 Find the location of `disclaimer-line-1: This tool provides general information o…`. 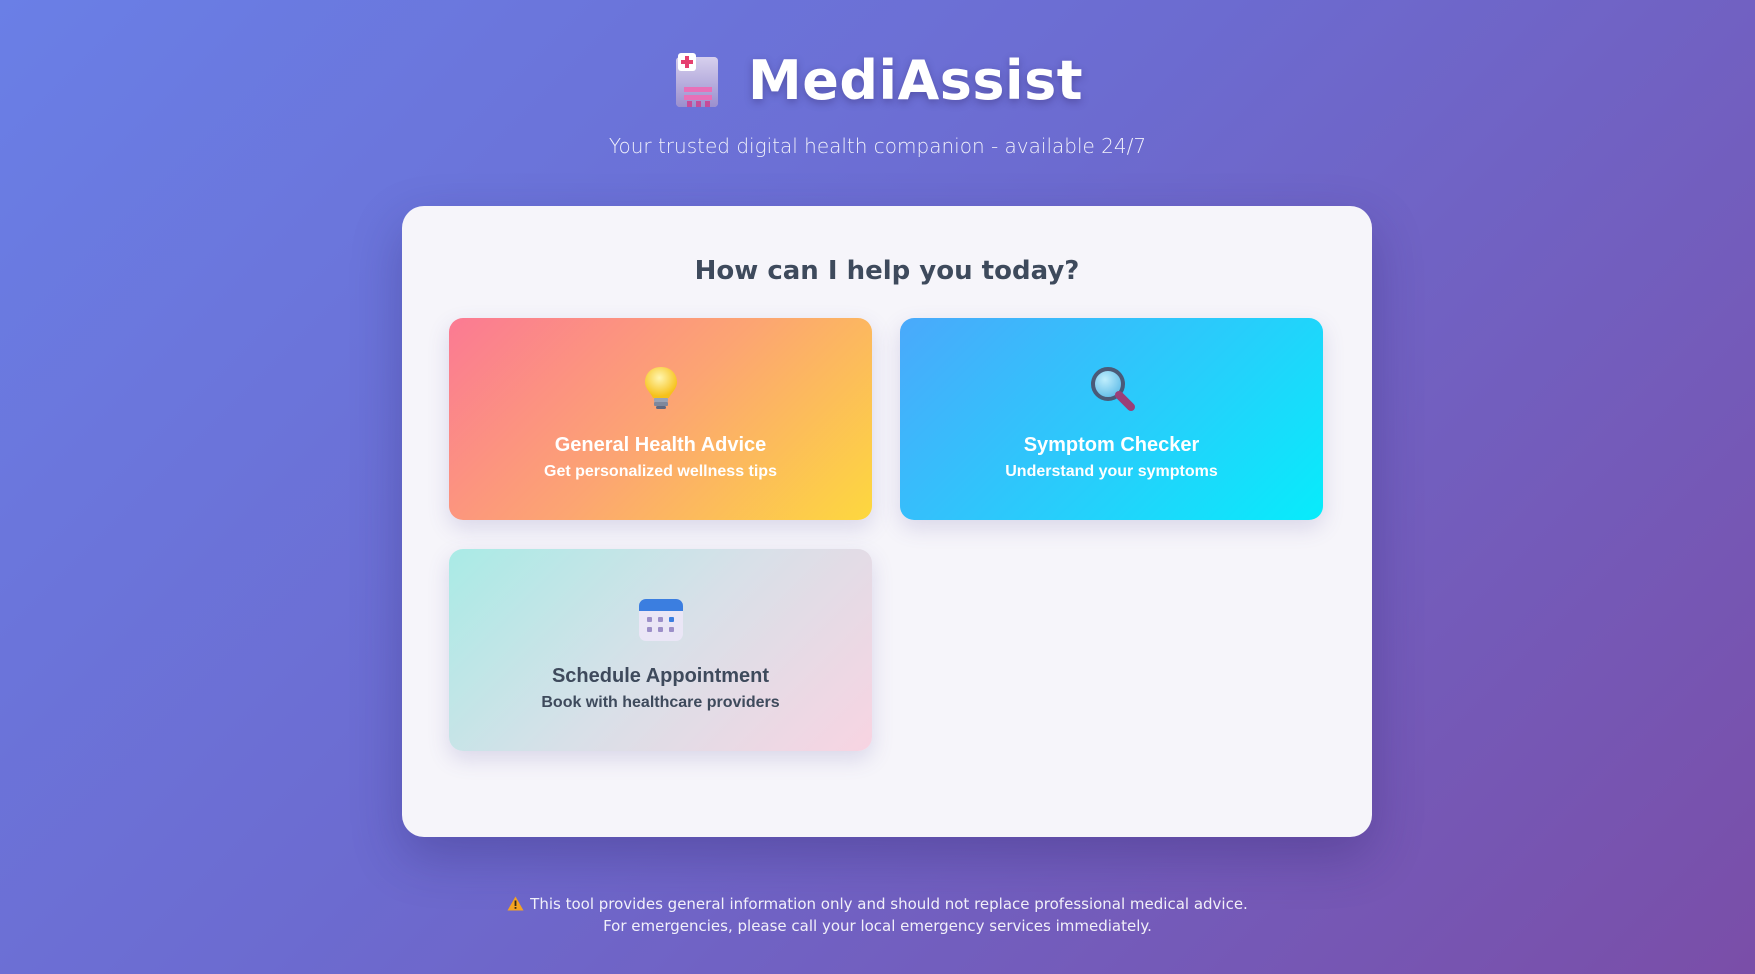

disclaimer-line-1: This tool provides general information o… is located at coordinates (877, 904).